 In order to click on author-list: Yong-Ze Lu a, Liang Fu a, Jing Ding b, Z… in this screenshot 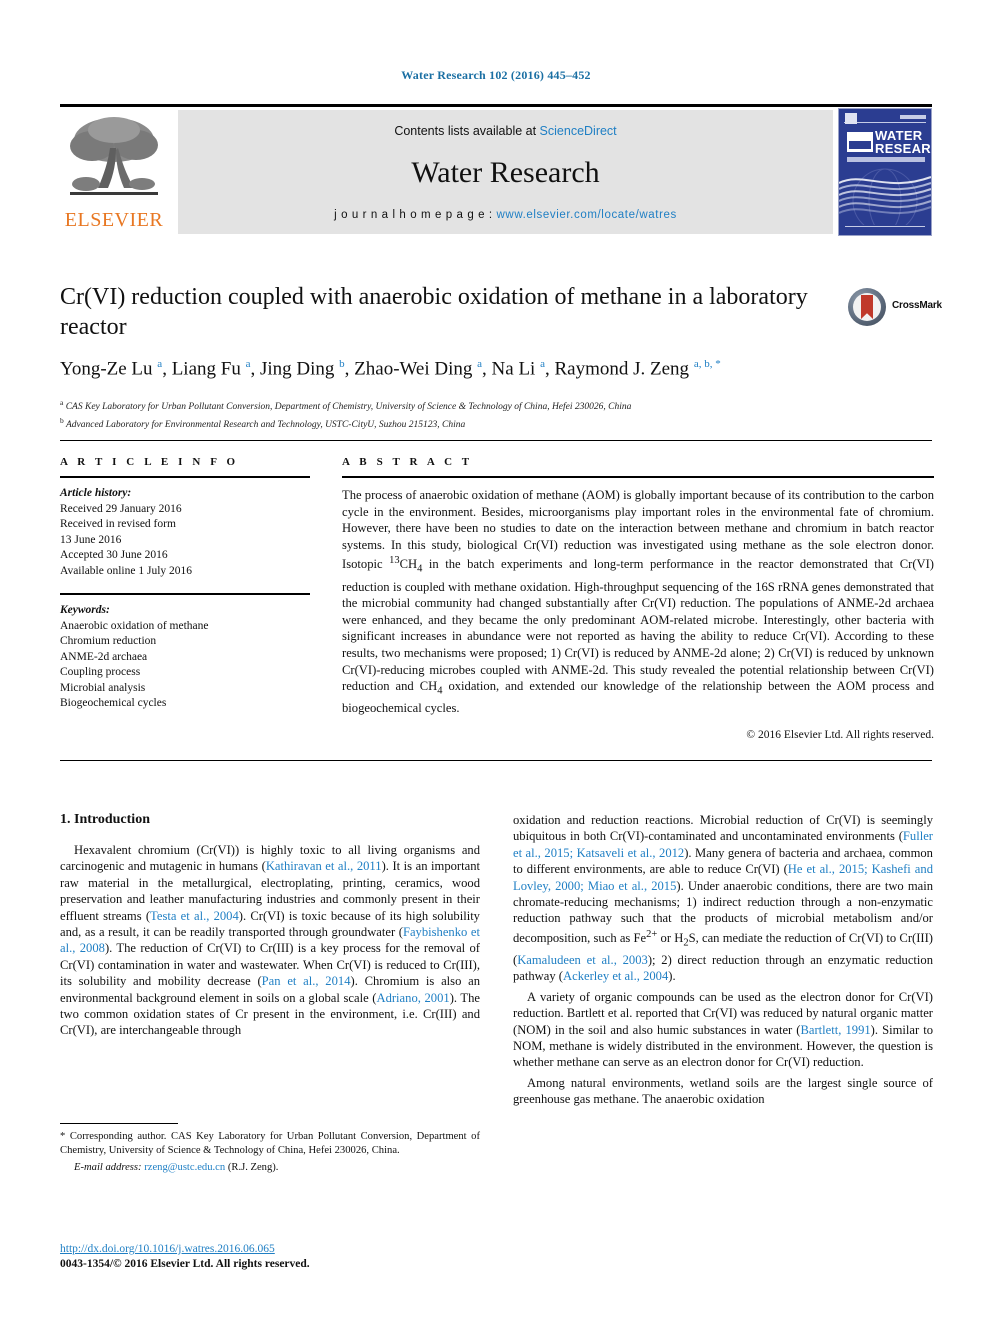, I will do `click(390, 369)`.